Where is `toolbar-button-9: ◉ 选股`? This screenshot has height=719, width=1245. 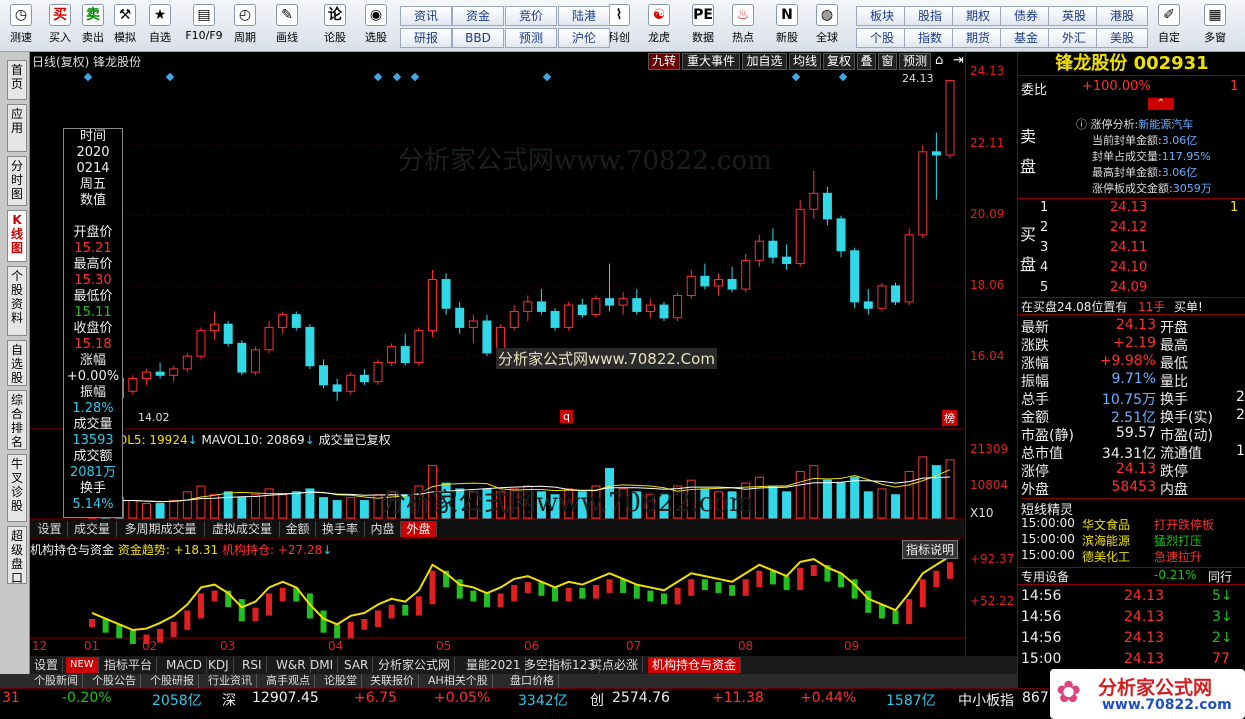
toolbar-button-9: ◉ 选股 is located at coordinates (376, 26).